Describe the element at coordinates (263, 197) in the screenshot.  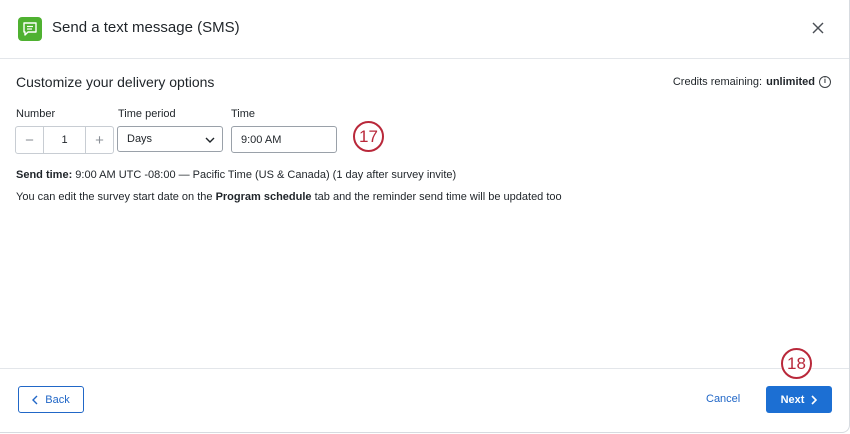
I see `program-schedule-text: Program schedule` at that location.